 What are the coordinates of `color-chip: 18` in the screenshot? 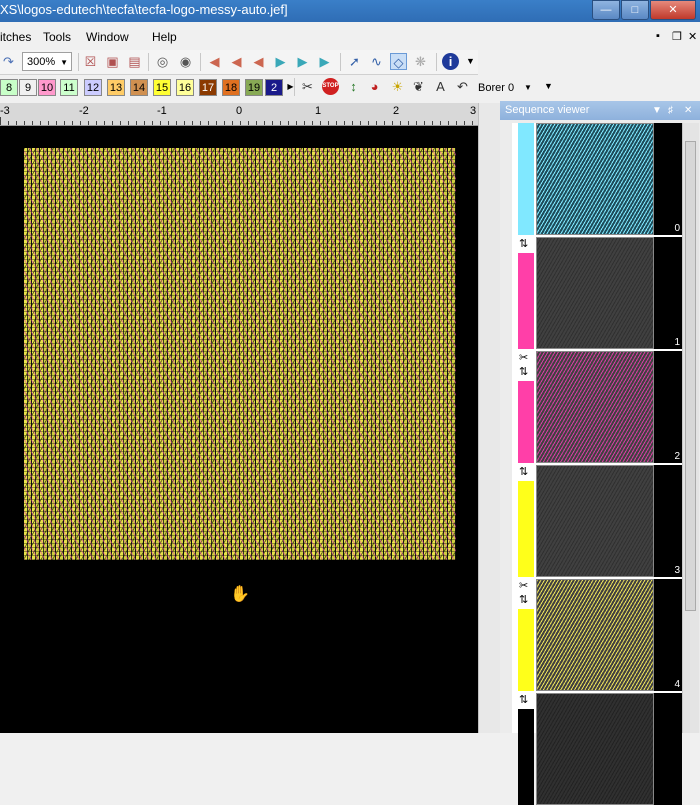 It's located at (231, 87).